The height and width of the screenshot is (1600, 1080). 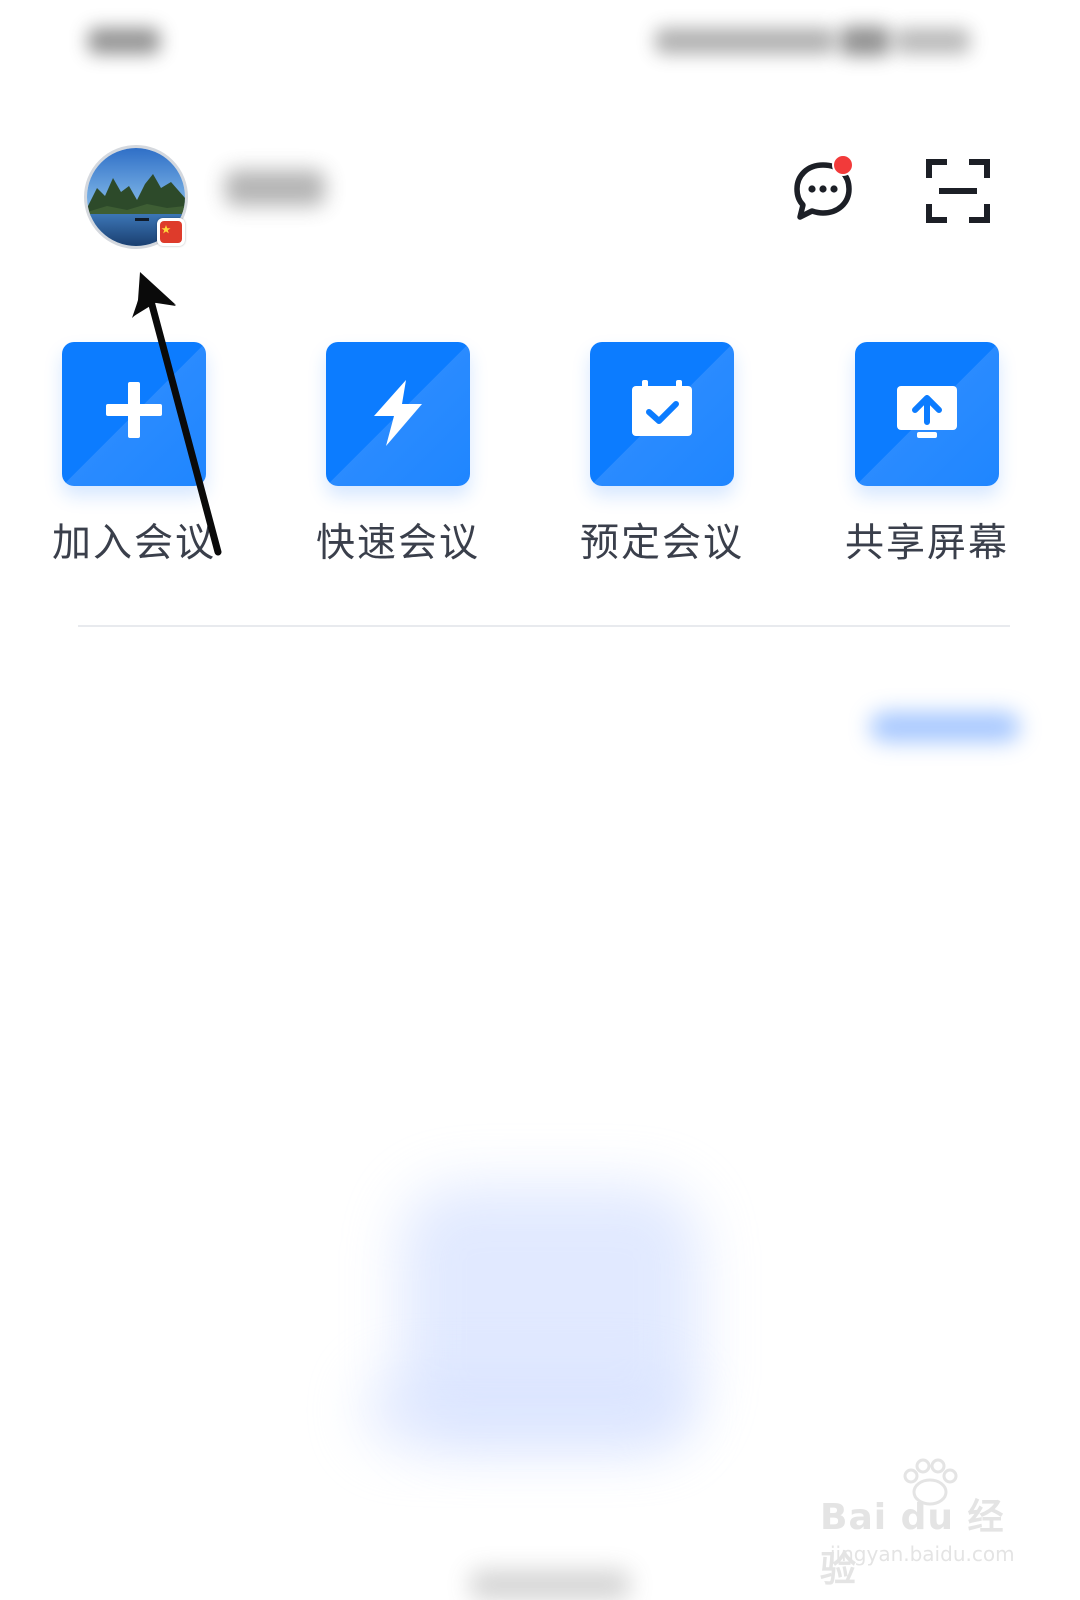 I want to click on schedule-meeting-label: 预定会议, so click(x=661, y=543).